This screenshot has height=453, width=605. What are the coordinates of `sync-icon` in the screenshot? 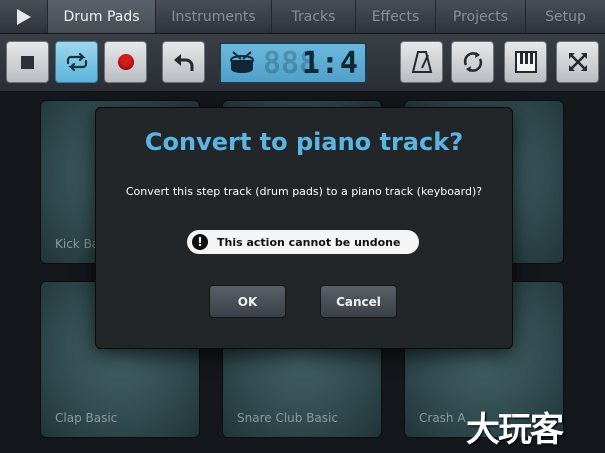 It's located at (472, 62).